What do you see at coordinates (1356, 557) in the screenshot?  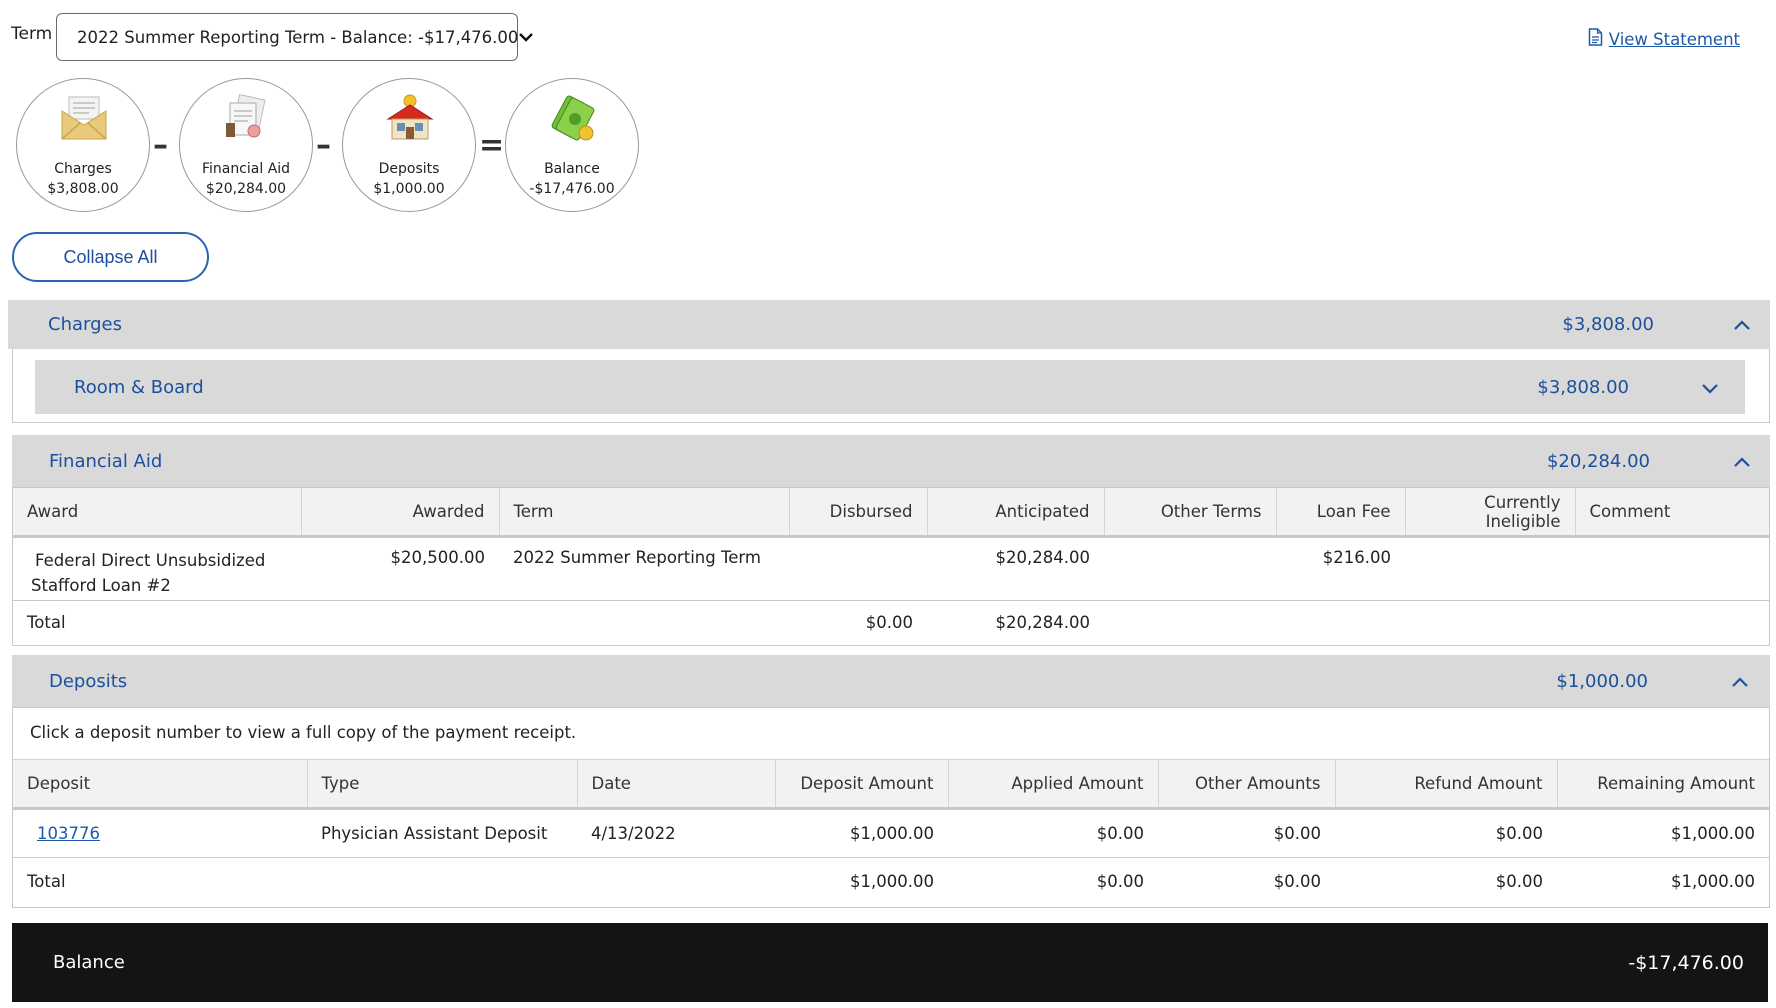 I see `loan-fee-cell: $216.00` at bounding box center [1356, 557].